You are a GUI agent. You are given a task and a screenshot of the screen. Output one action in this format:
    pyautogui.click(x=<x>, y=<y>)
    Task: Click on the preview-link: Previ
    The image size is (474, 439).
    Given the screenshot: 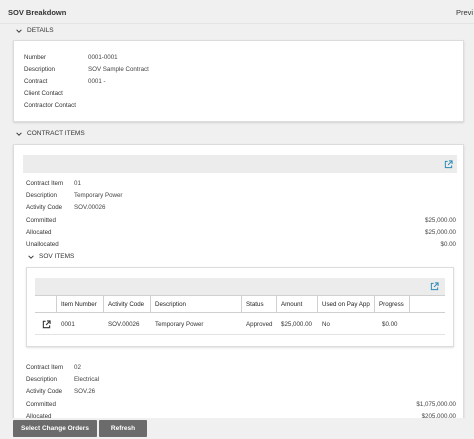 What is the action you would take?
    pyautogui.click(x=464, y=12)
    